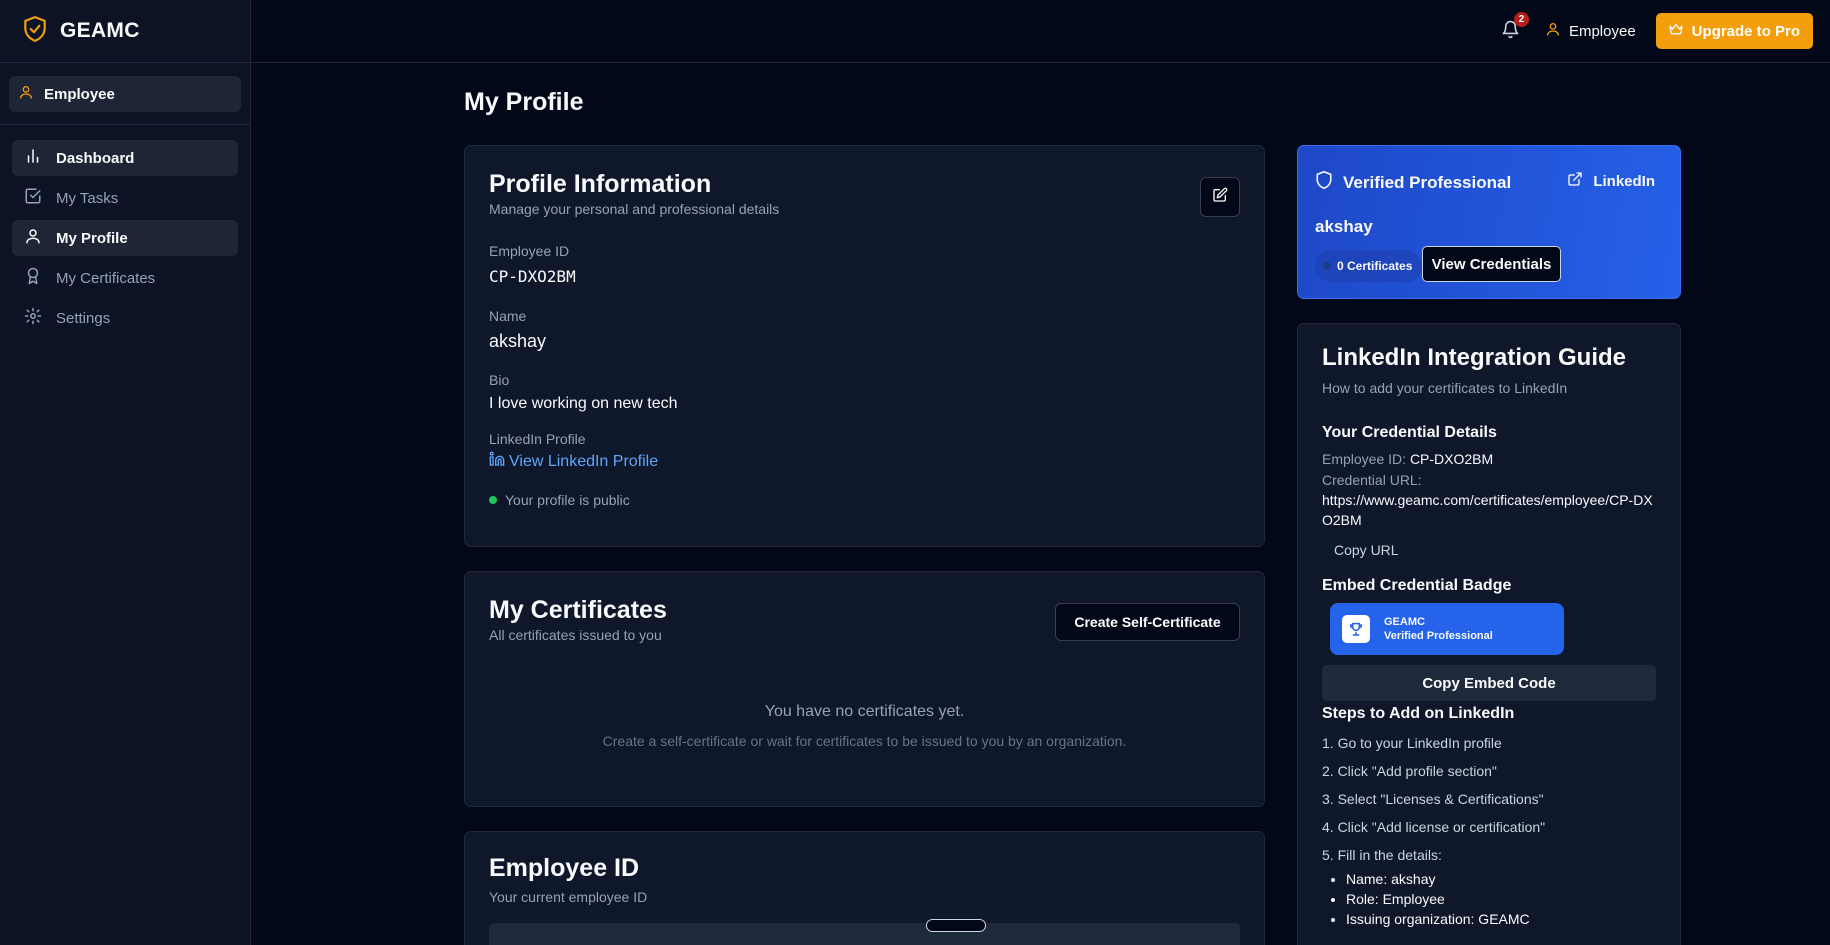 The width and height of the screenshot is (1830, 945). I want to click on verified-linkedin-link: LinkedIn, so click(1611, 181).